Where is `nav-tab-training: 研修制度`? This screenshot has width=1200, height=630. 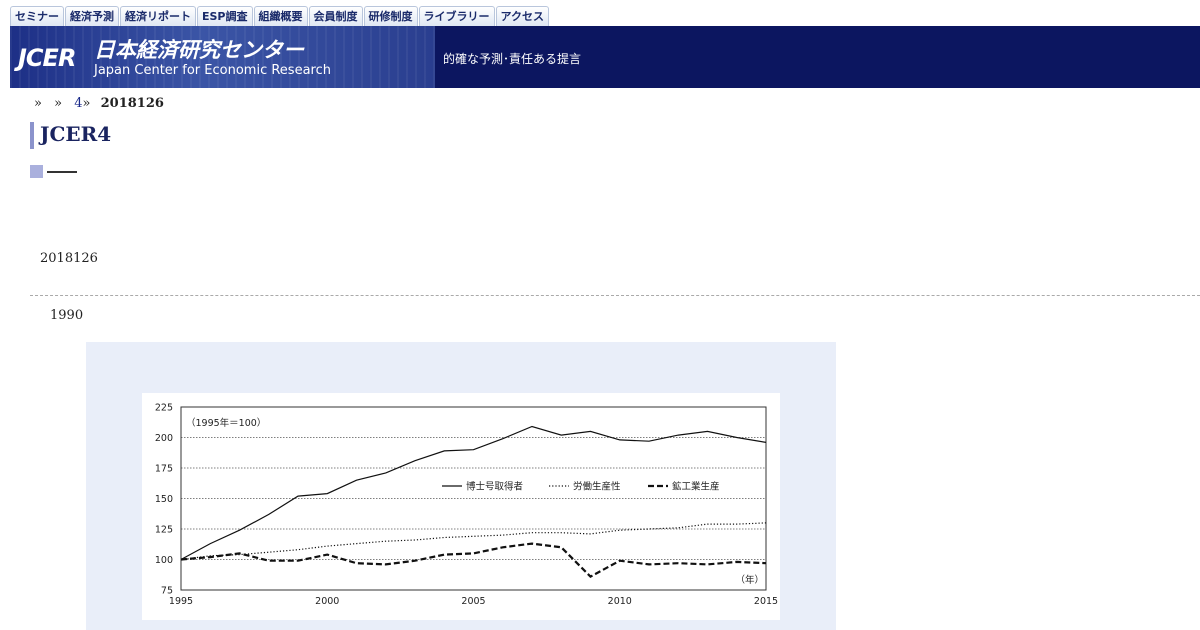 nav-tab-training: 研修制度 is located at coordinates (390, 16).